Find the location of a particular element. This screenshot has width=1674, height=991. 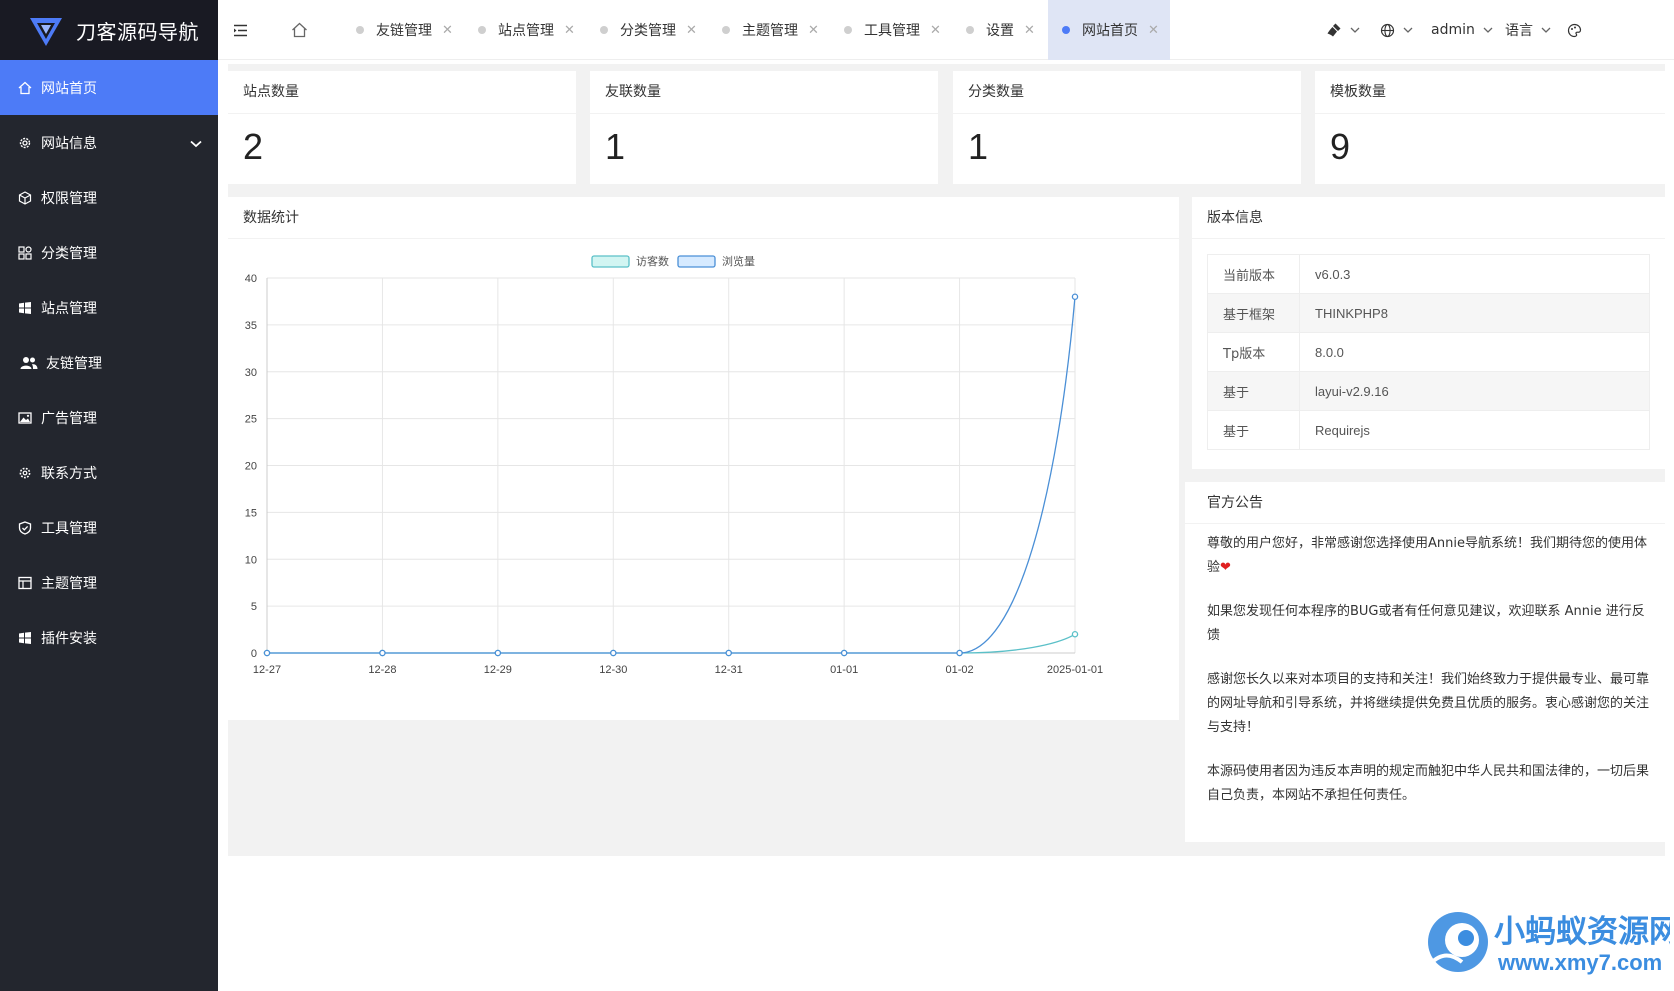

watermark-title: 小蚂蚁资源网 is located at coordinates (1582, 931).